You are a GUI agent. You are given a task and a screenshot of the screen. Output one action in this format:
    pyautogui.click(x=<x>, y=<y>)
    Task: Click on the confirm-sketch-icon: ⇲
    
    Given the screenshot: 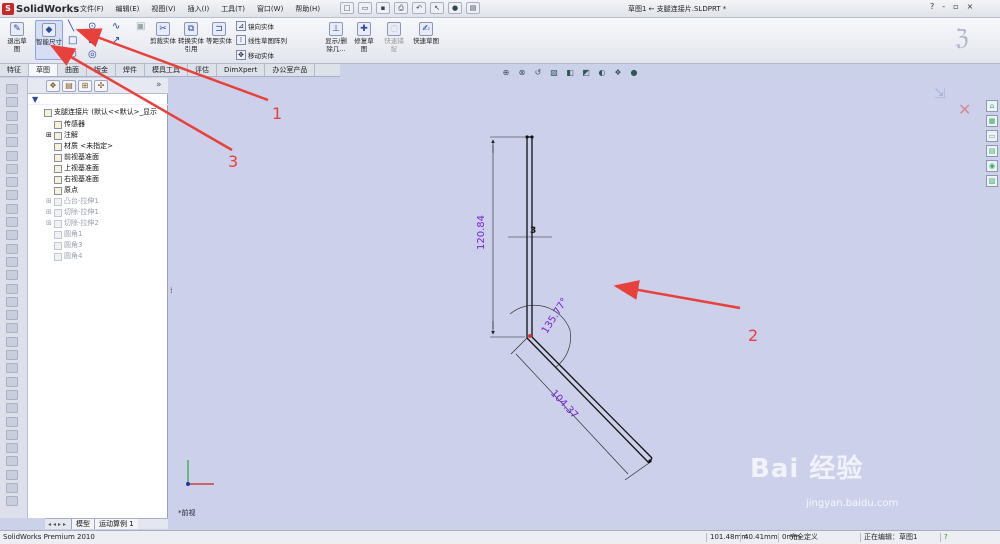 What is the action you would take?
    pyautogui.click(x=940, y=94)
    